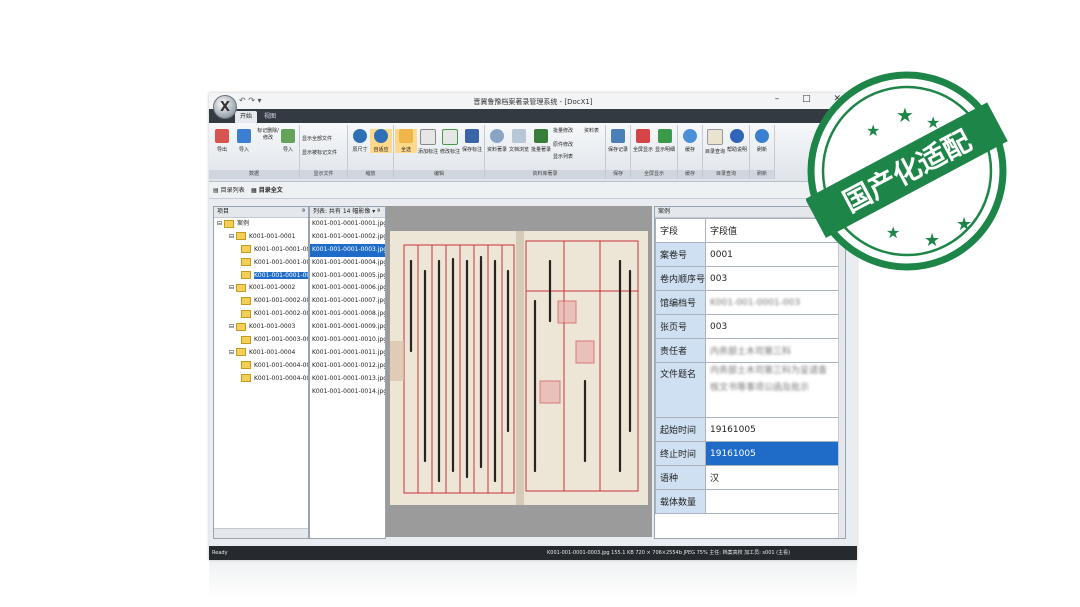  I want to click on tree-item: K001-001-0001-003, so click(261, 276).